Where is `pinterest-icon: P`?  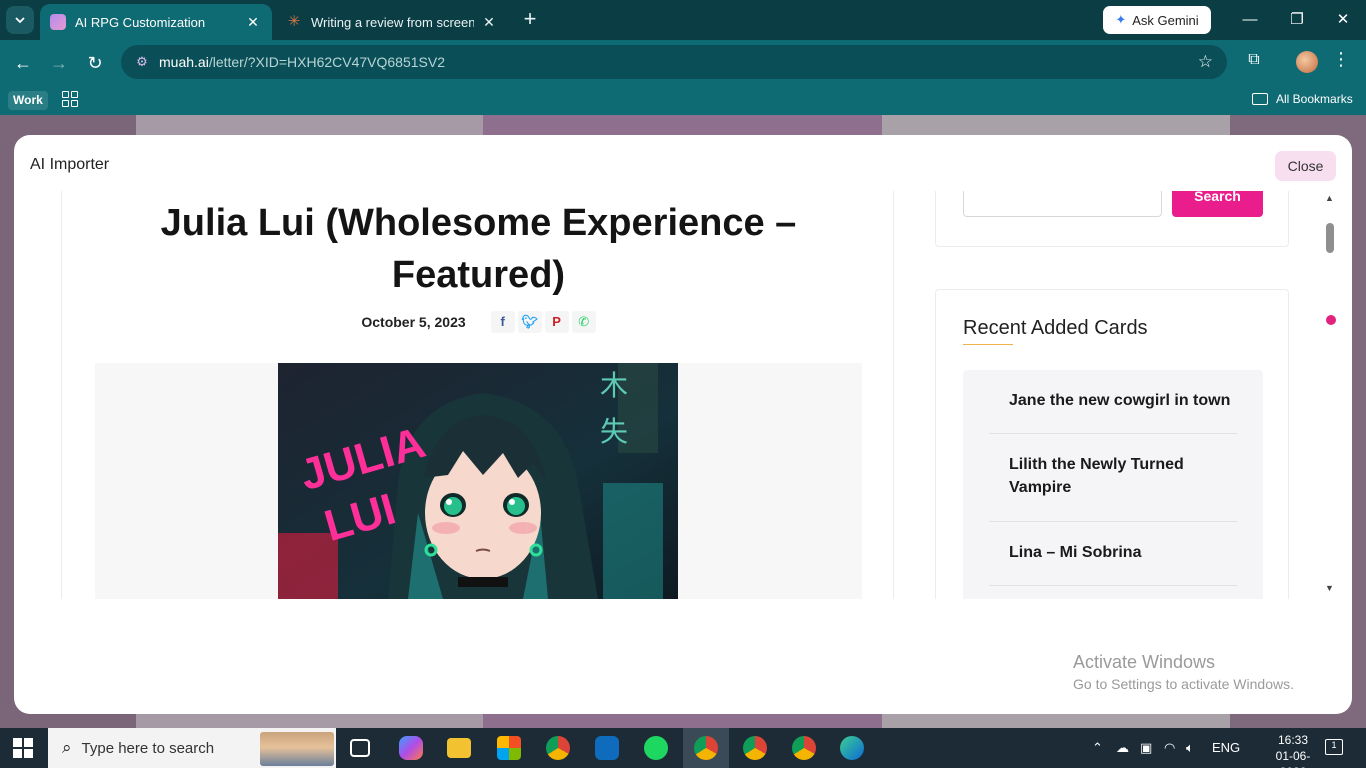
pinterest-icon: P is located at coordinates (556, 322).